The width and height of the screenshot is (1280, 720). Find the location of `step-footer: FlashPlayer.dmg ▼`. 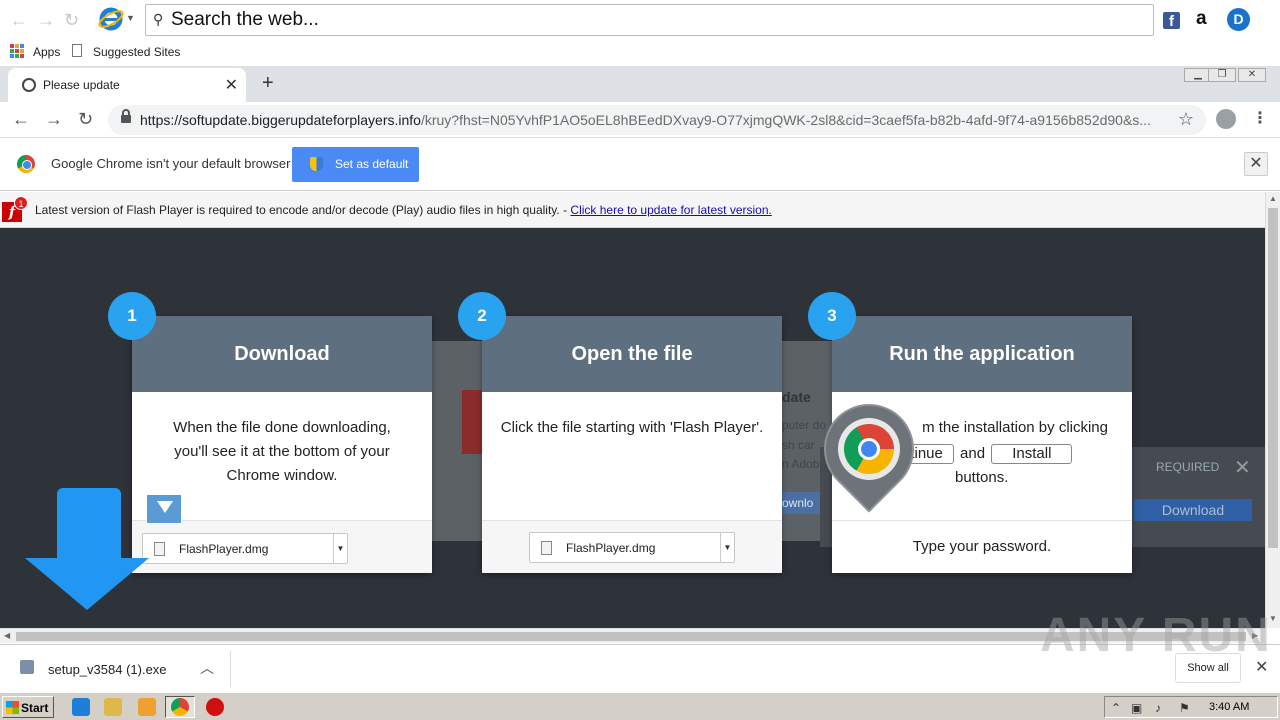

step-footer: FlashPlayer.dmg ▼ is located at coordinates (632, 546).